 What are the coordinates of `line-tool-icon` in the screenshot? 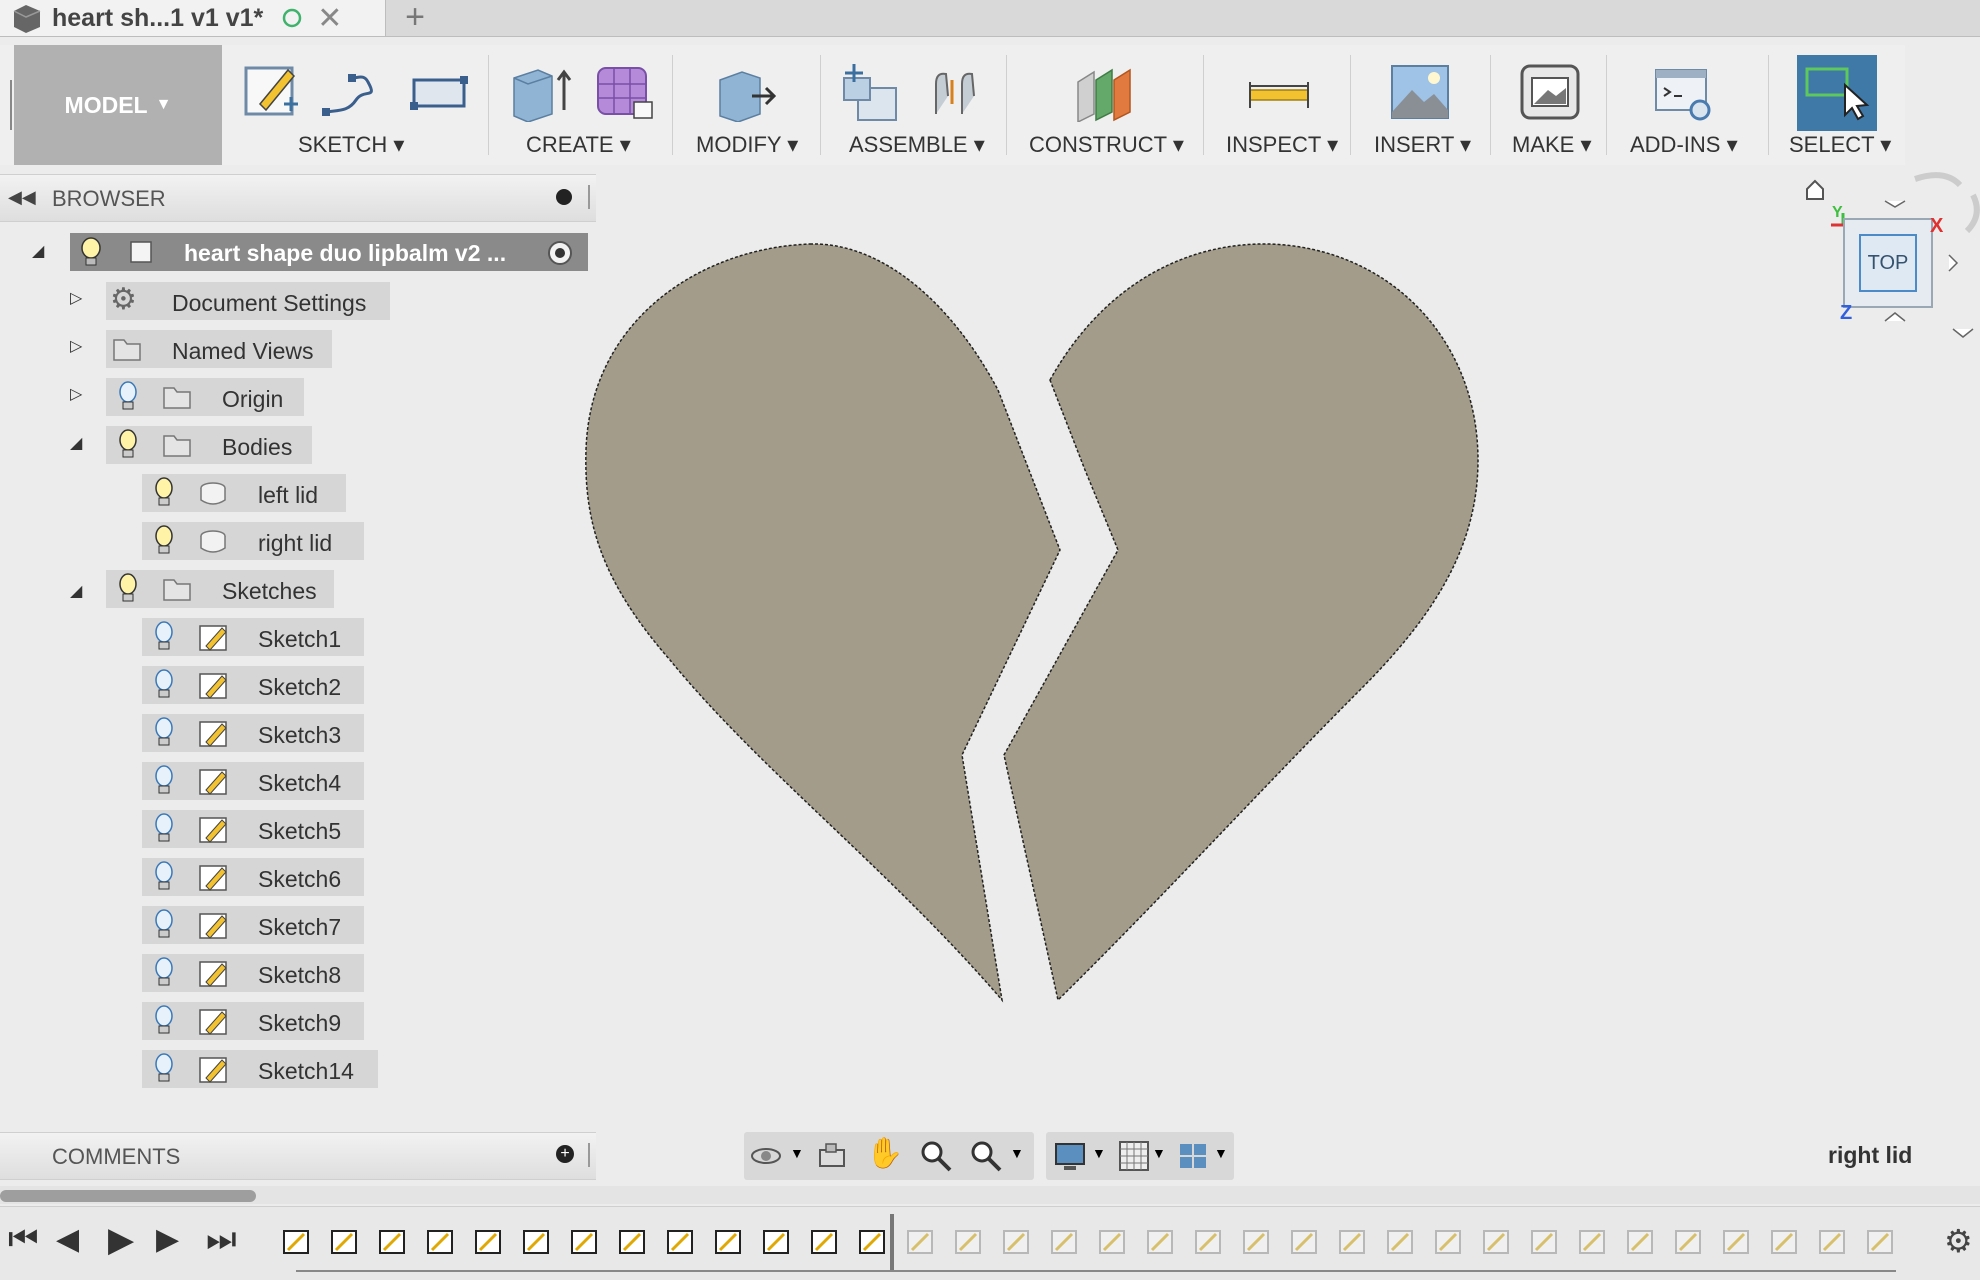 It's located at (350, 91).